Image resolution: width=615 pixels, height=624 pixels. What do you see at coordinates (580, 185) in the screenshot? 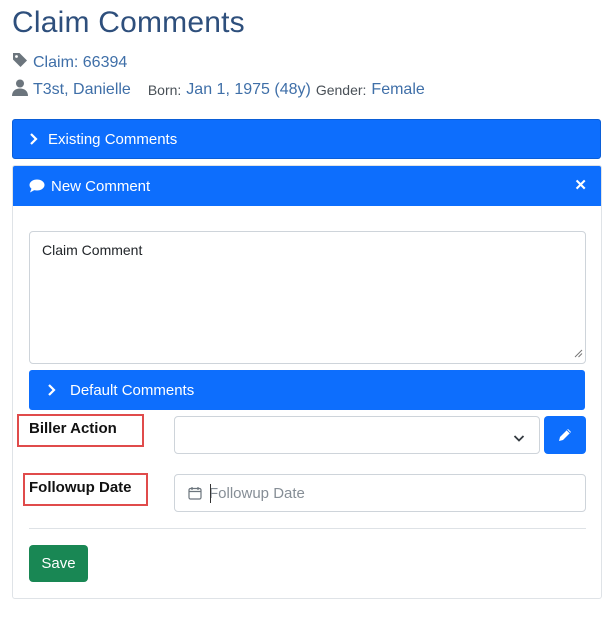
I see `close-icon: ✕` at bounding box center [580, 185].